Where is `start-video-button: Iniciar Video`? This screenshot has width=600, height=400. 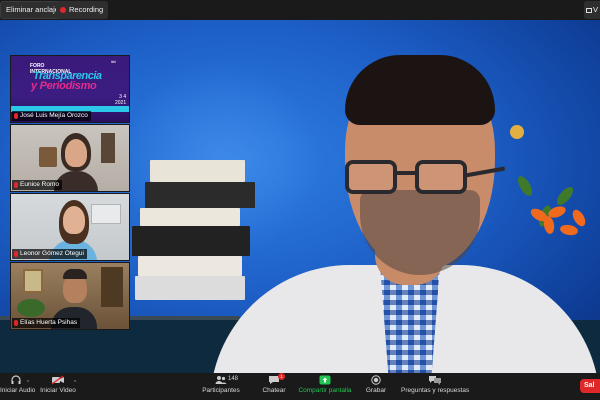
start-video-button: Iniciar Video is located at coordinates (58, 384).